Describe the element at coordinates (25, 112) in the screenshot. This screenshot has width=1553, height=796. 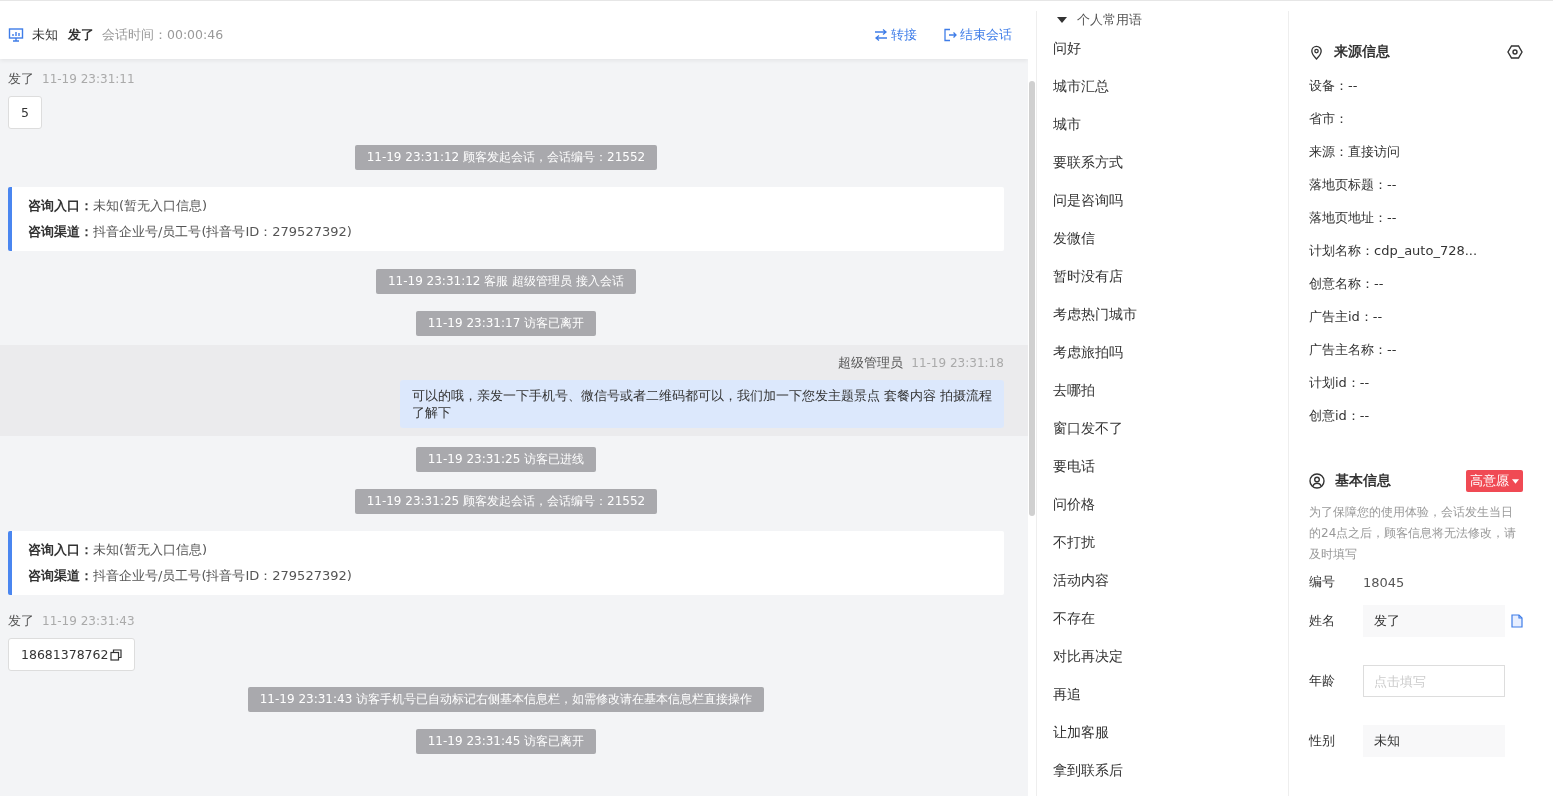
I see `message-bubble: 5` at that location.